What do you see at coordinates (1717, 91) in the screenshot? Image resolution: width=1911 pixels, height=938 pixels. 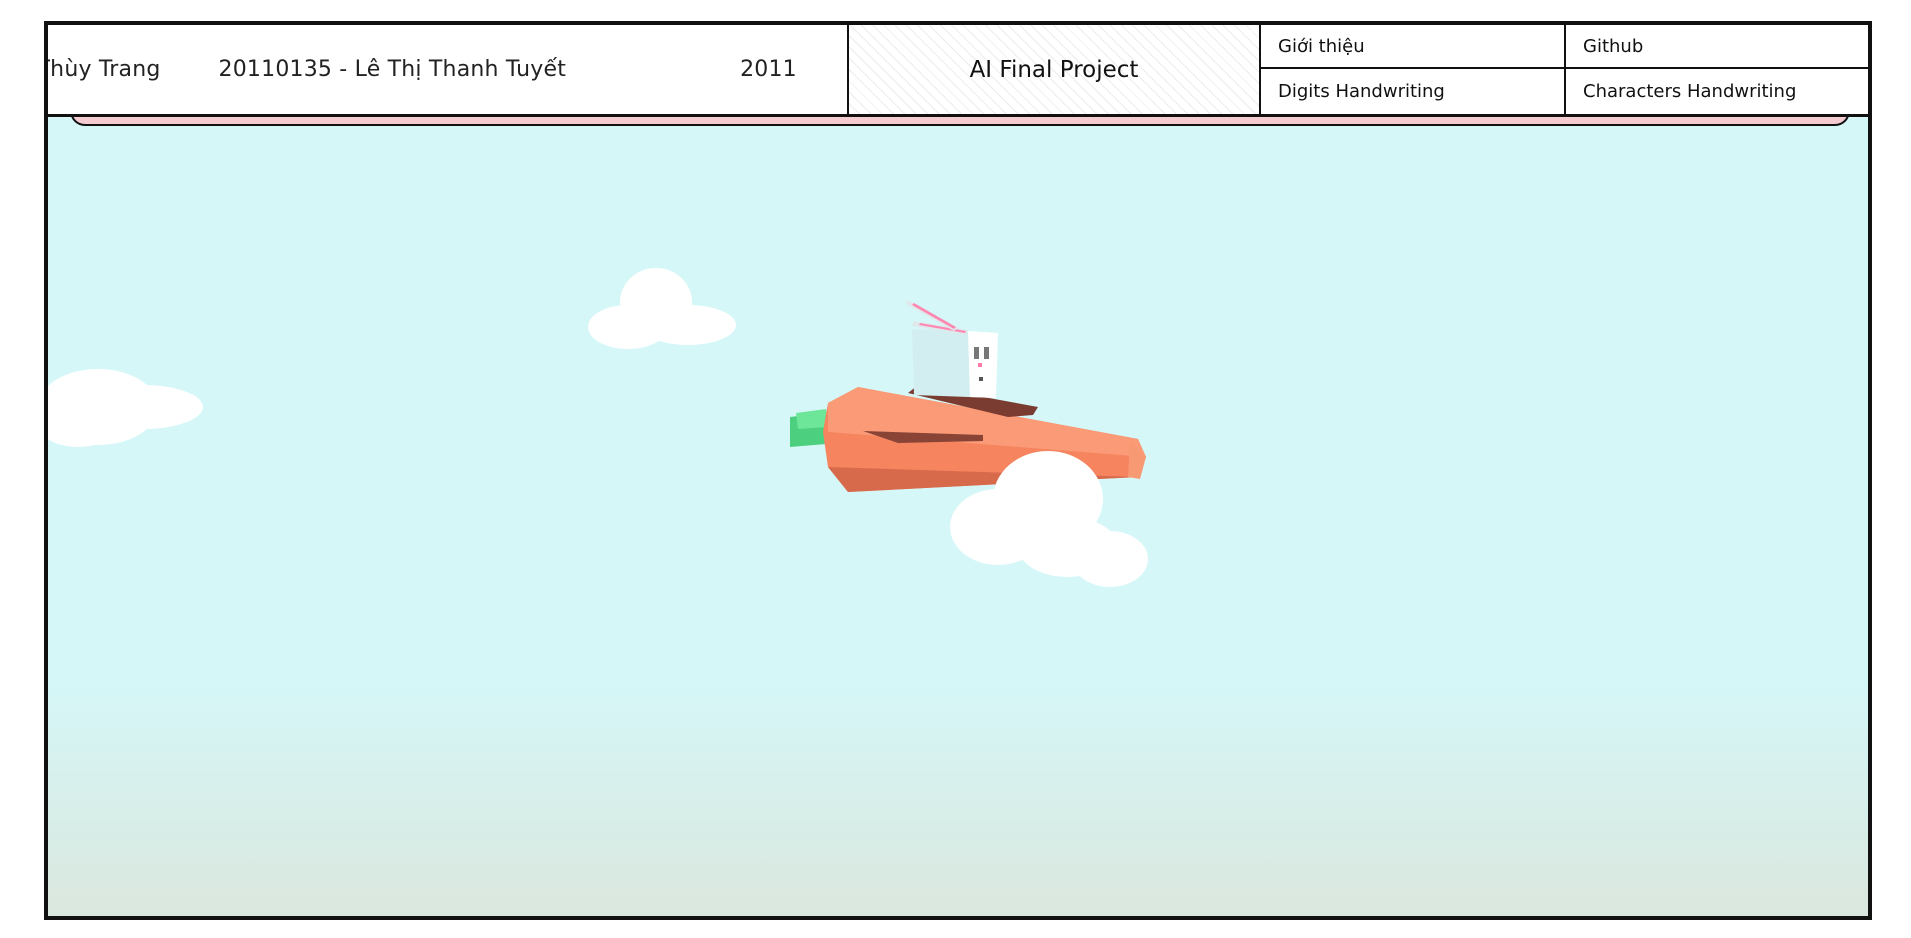 I see `nav-link-characters-handwriting: Characters Handwriting` at bounding box center [1717, 91].